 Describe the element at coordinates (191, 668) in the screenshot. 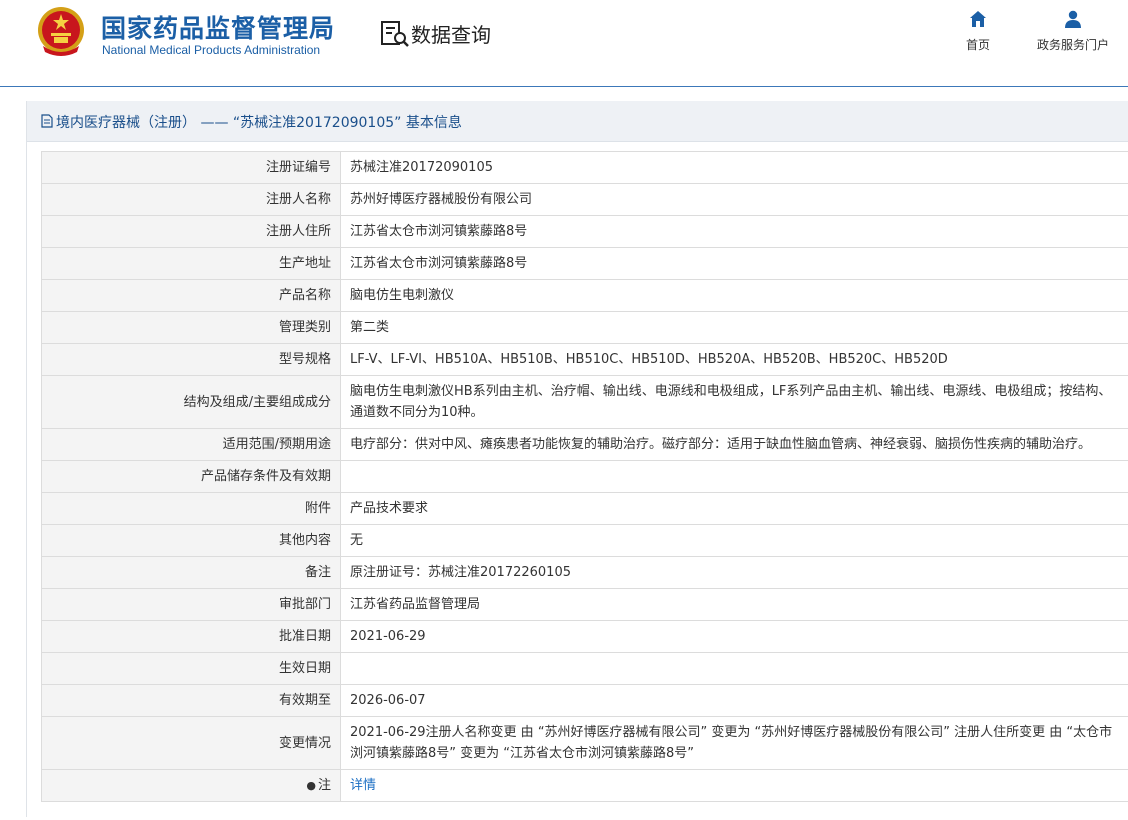

I see `field-label: 生效日期` at that location.